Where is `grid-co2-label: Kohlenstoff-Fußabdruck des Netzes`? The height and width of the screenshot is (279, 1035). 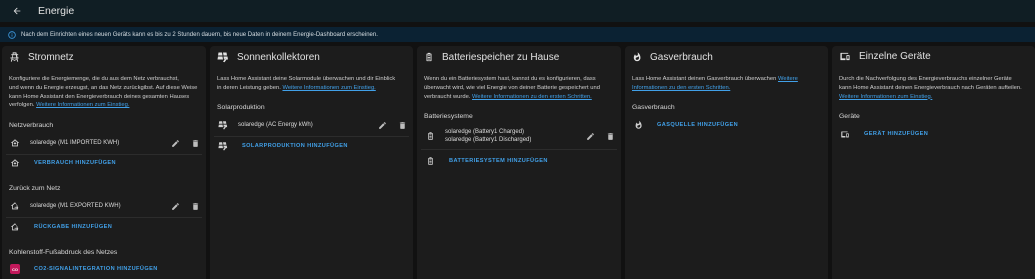
grid-co2-label: Kohlenstoff-Fußabdruck des Netzes is located at coordinates (63, 252).